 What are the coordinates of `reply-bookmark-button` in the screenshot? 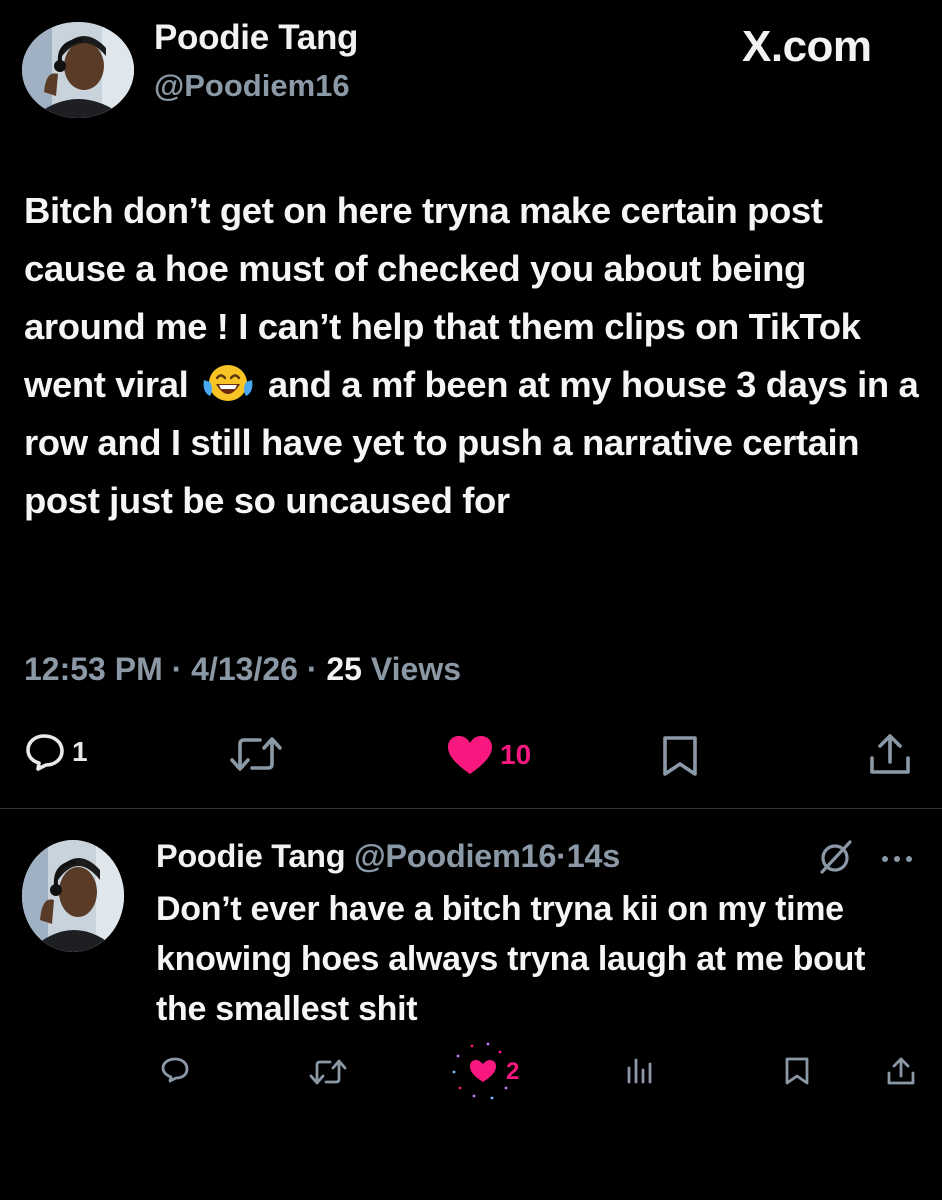 It's located at (797, 1071).